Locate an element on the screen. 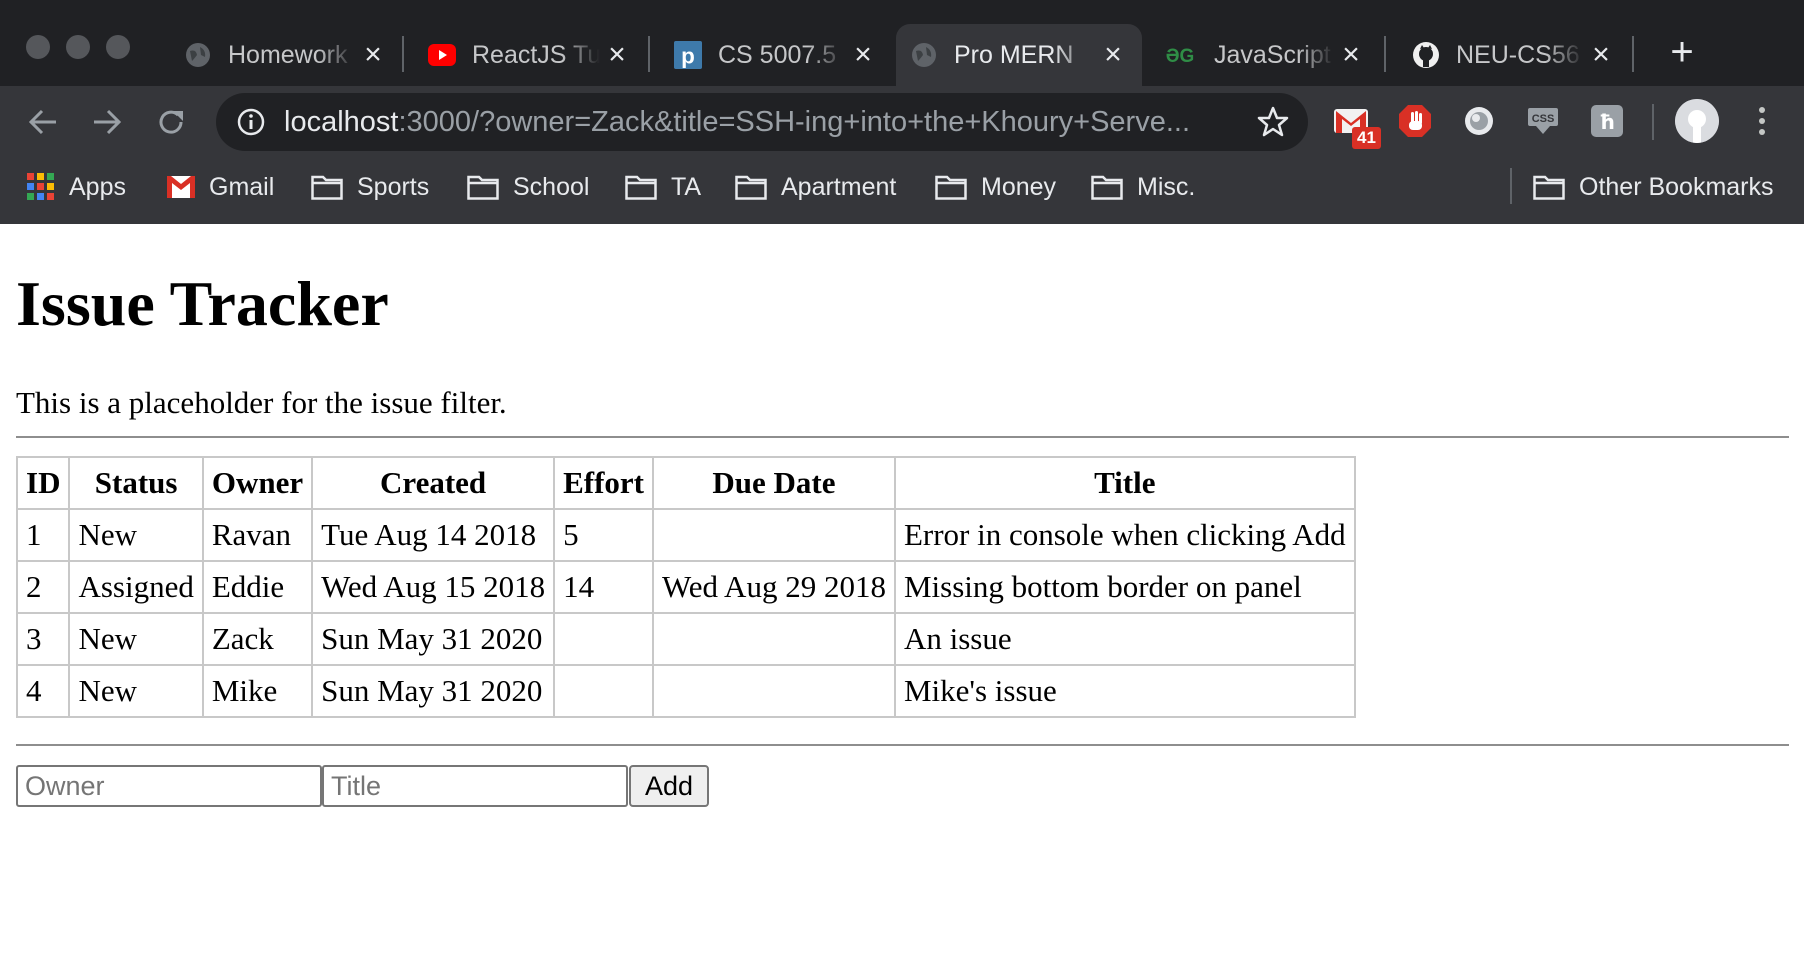  tab-label: CS 5007.5 is located at coordinates (777, 54).